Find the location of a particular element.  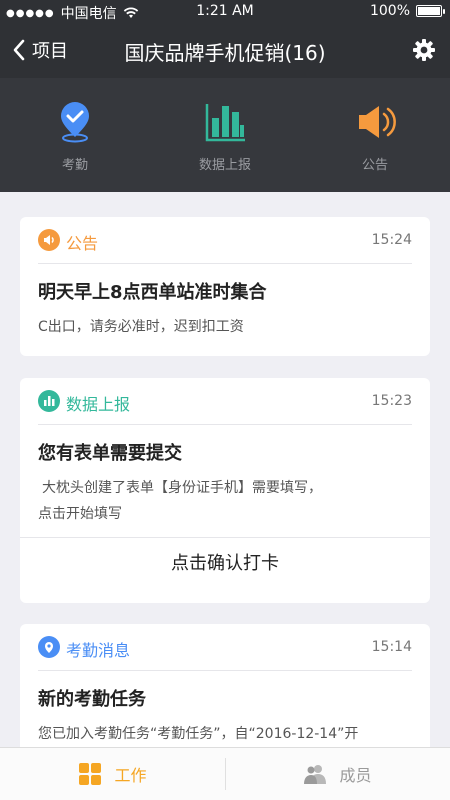

grid-icon is located at coordinates (90, 774).